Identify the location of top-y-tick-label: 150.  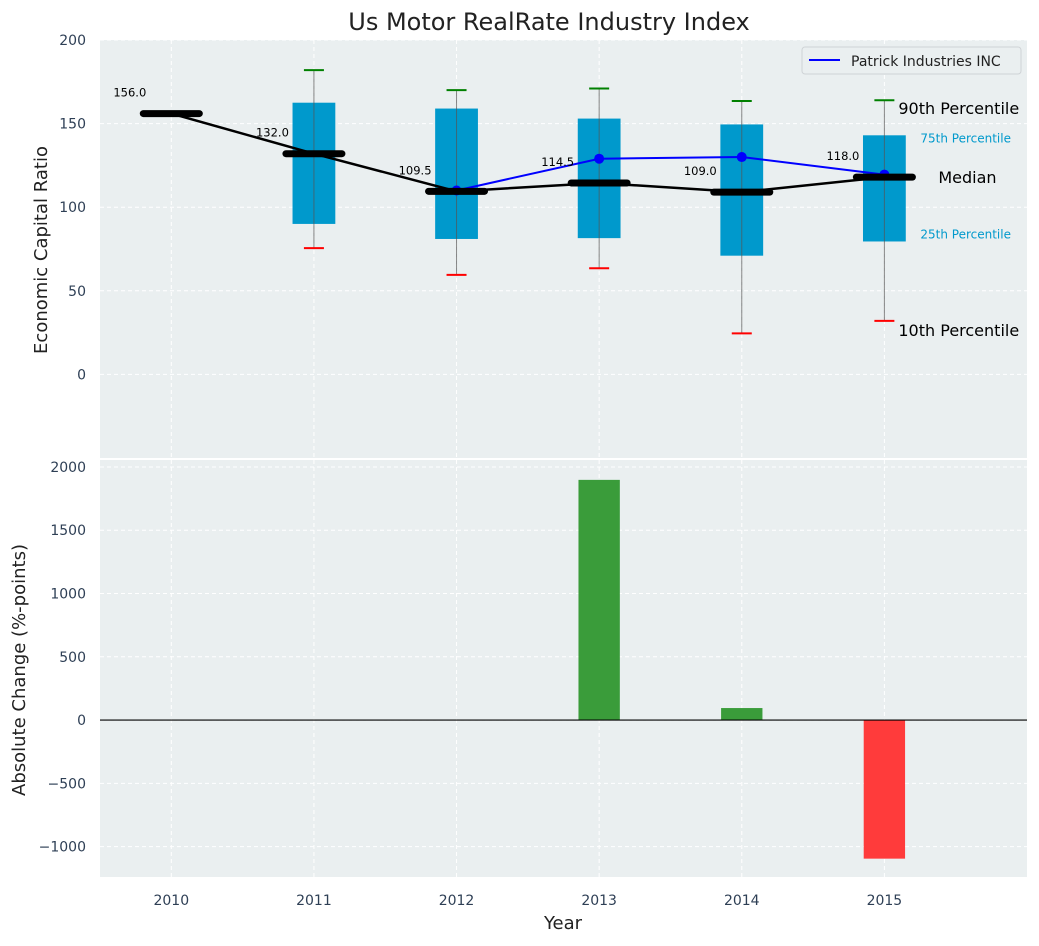
(72, 125).